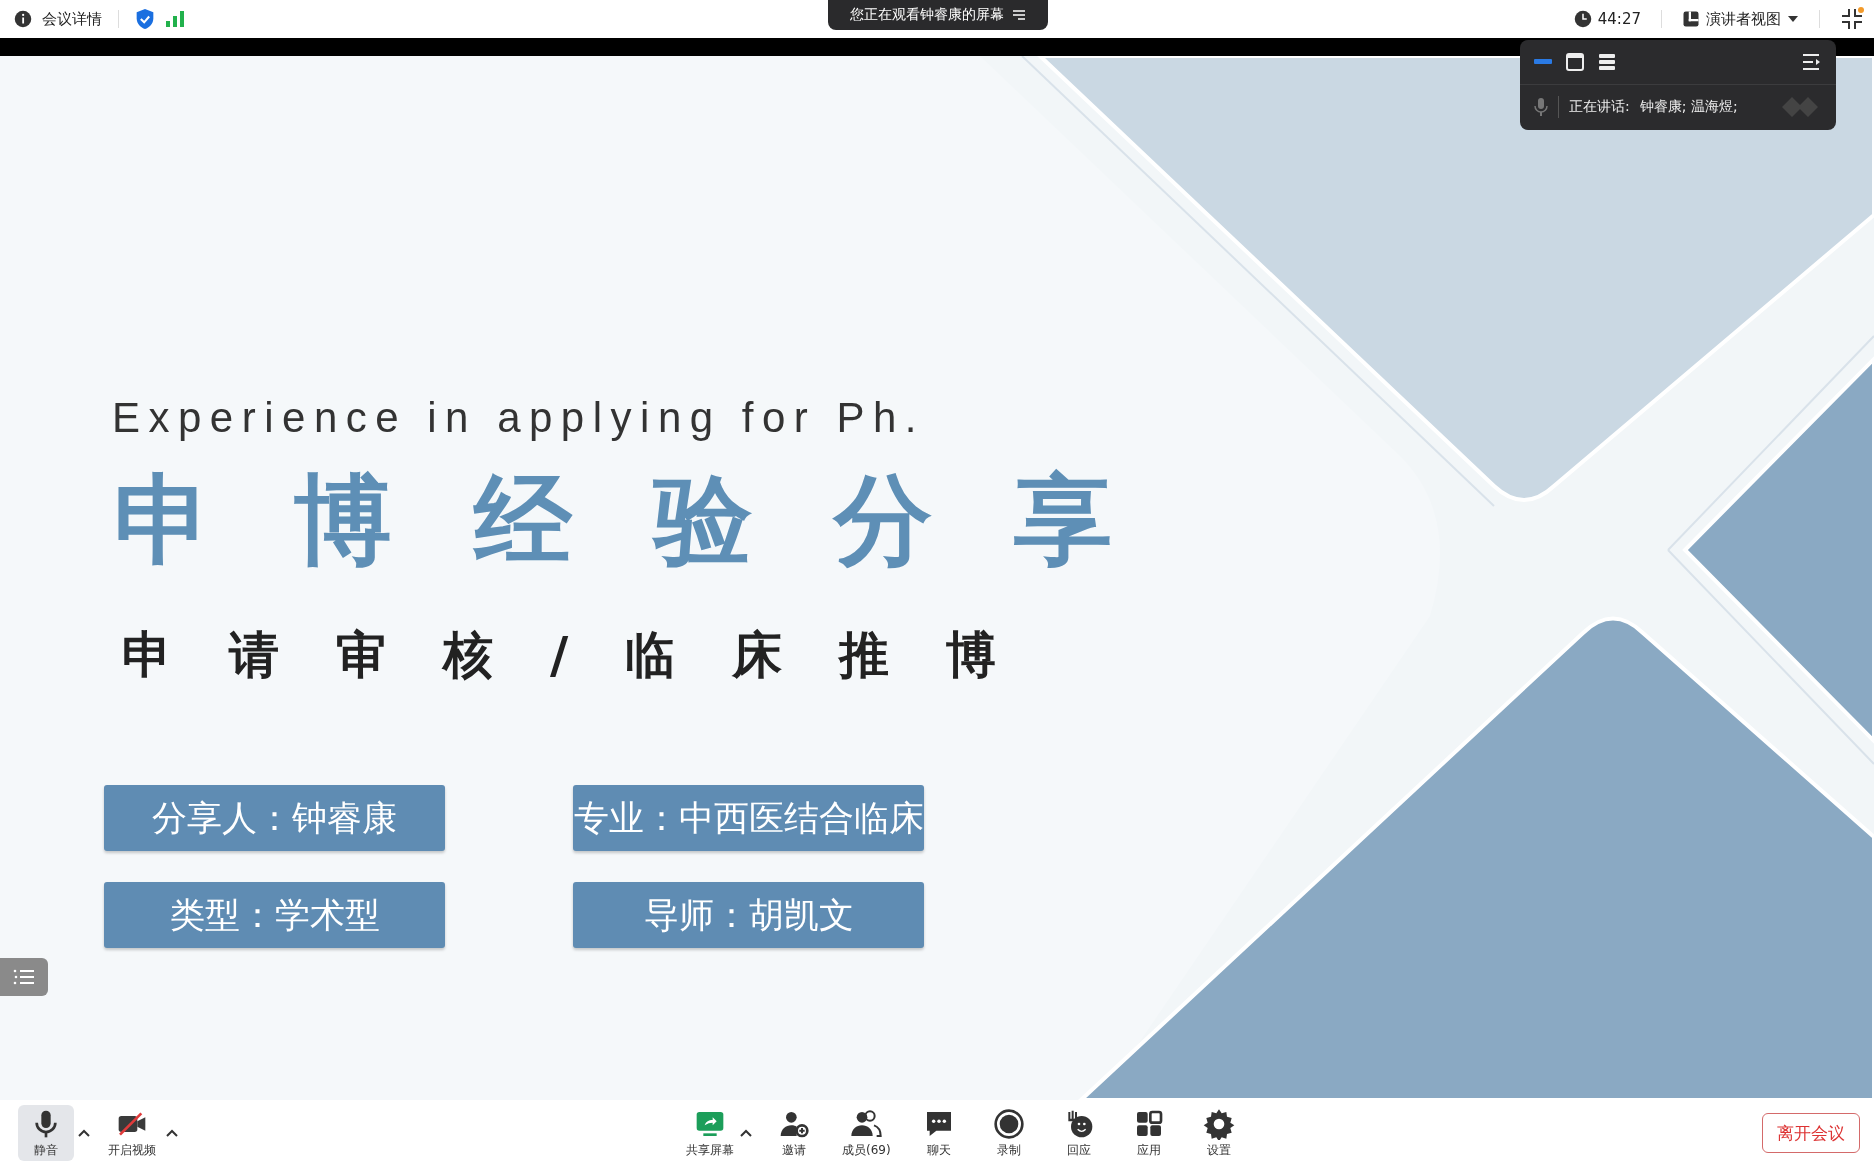 Image resolution: width=1874 pixels, height=1166 pixels. What do you see at coordinates (1688, 107) in the screenshot?
I see `speaker-names: 钟睿康; 温海煜;` at bounding box center [1688, 107].